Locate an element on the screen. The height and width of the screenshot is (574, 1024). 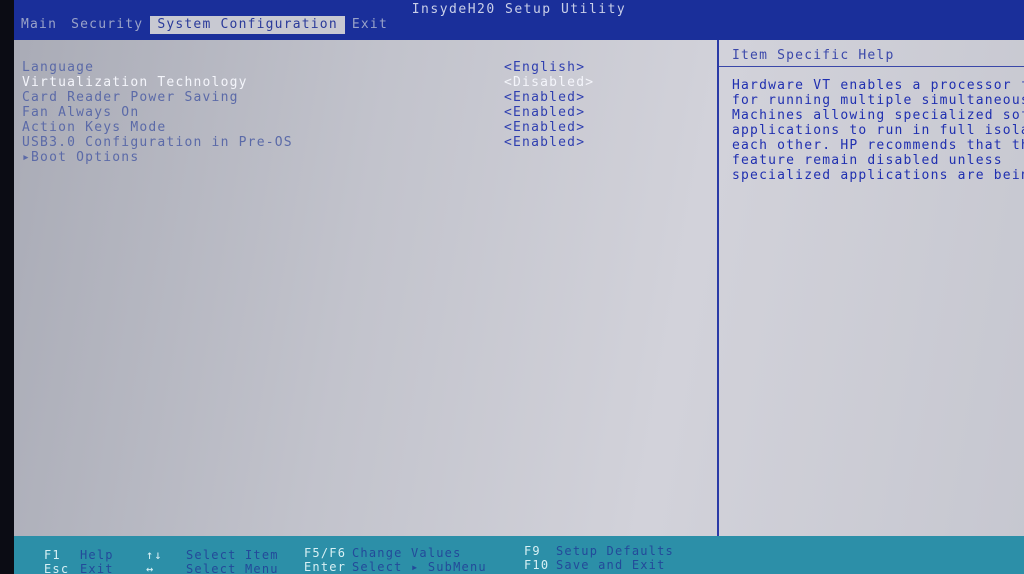
help-line: applications to run in full isolati is located at coordinates (878, 130).